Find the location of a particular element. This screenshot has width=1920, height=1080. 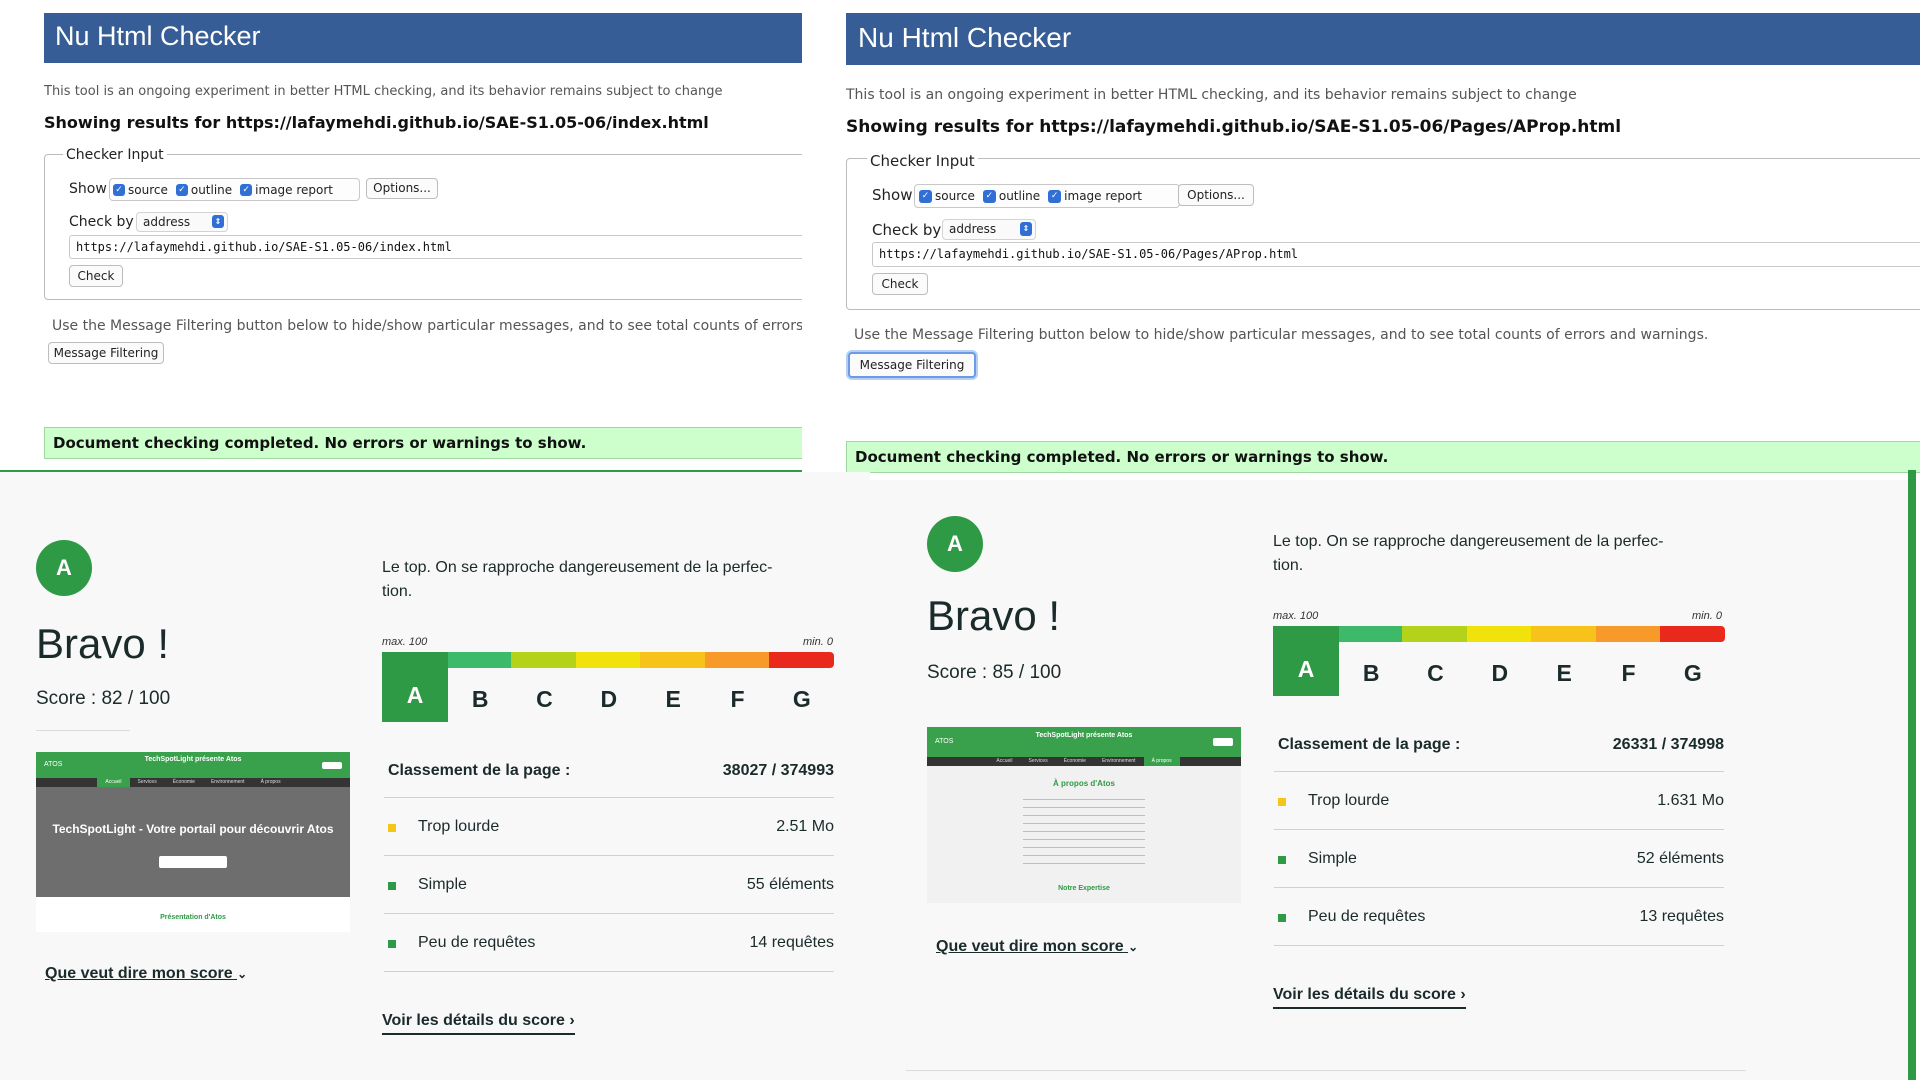

metric-value: 52 éléments is located at coordinates (1680, 858).